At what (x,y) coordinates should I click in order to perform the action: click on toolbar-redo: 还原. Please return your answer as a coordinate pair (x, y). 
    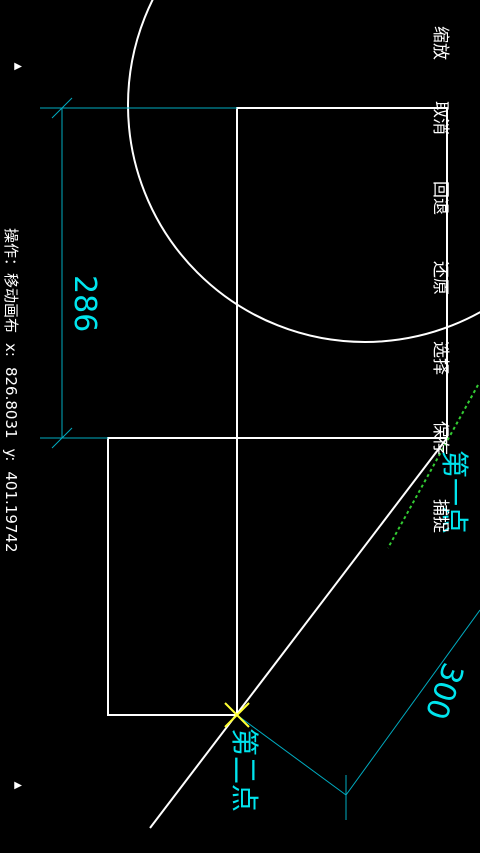
    Looking at the image, I should click on (442, 278).